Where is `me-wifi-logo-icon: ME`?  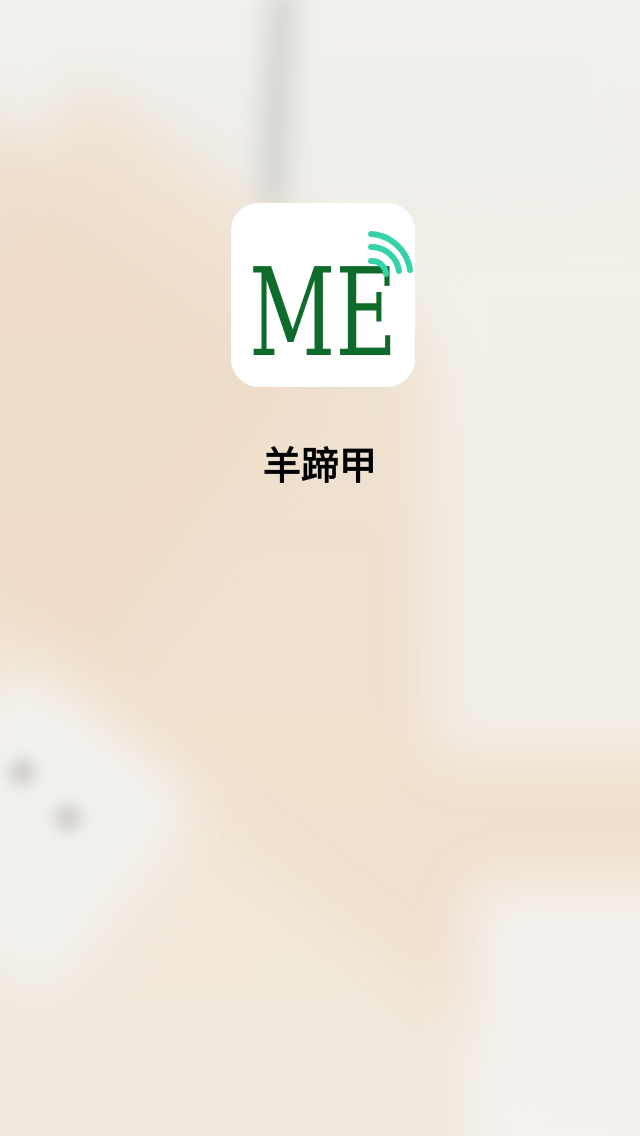
me-wifi-logo-icon: ME is located at coordinates (323, 295).